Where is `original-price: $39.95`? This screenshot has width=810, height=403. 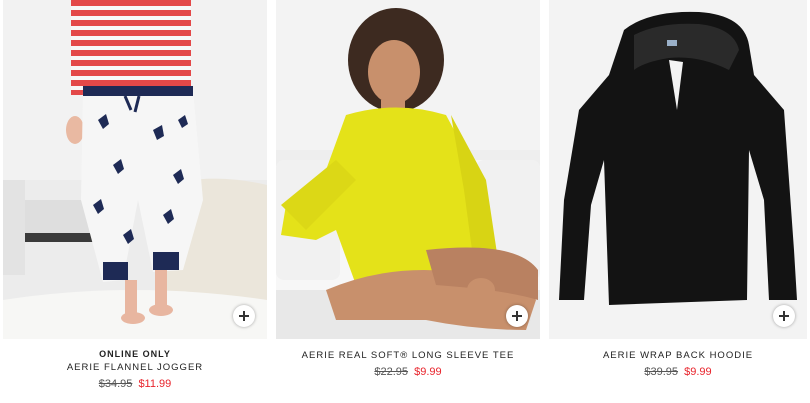
original-price: $39.95 is located at coordinates (661, 372).